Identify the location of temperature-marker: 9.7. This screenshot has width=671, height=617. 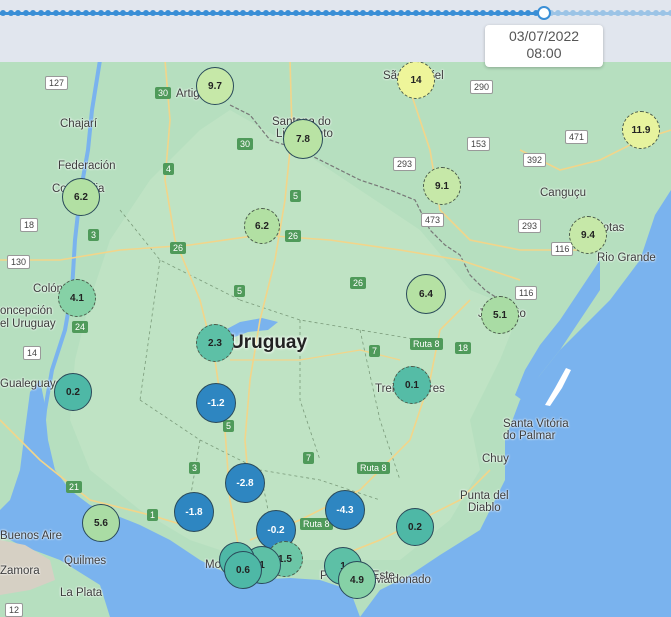
(215, 86).